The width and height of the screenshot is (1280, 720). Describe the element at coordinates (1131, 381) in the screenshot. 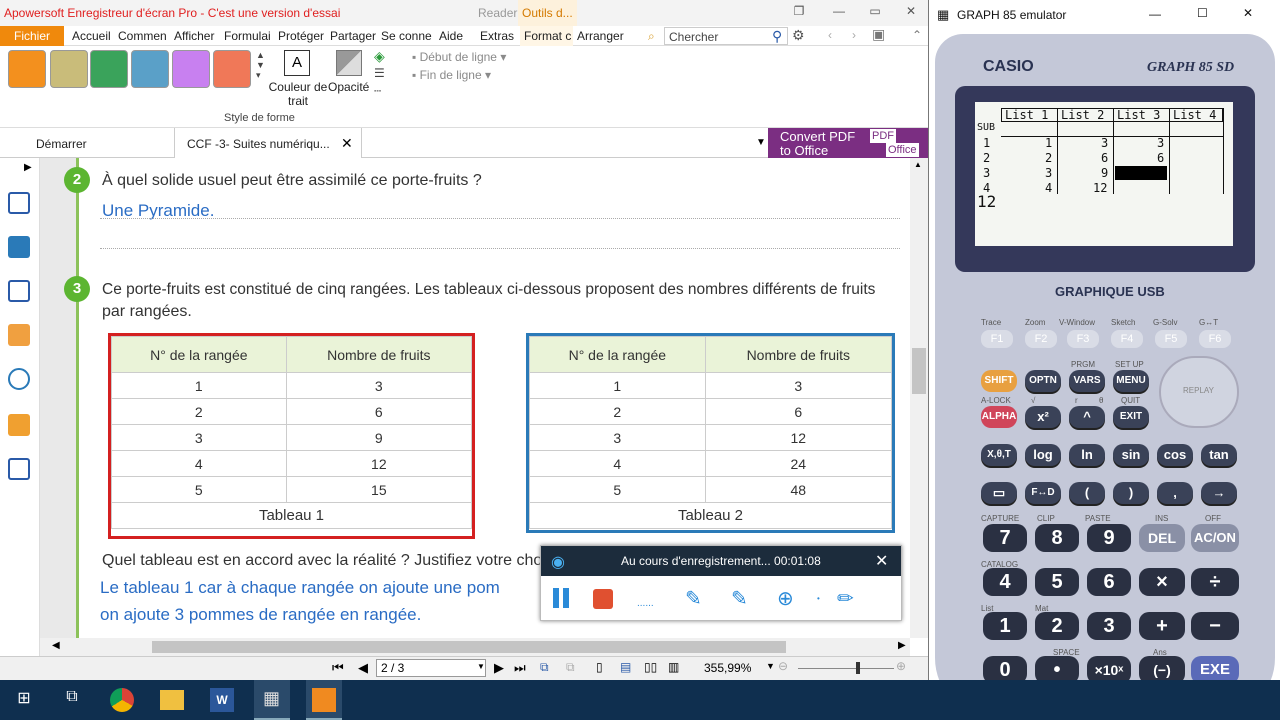

I see `menu-key: MENU` at that location.